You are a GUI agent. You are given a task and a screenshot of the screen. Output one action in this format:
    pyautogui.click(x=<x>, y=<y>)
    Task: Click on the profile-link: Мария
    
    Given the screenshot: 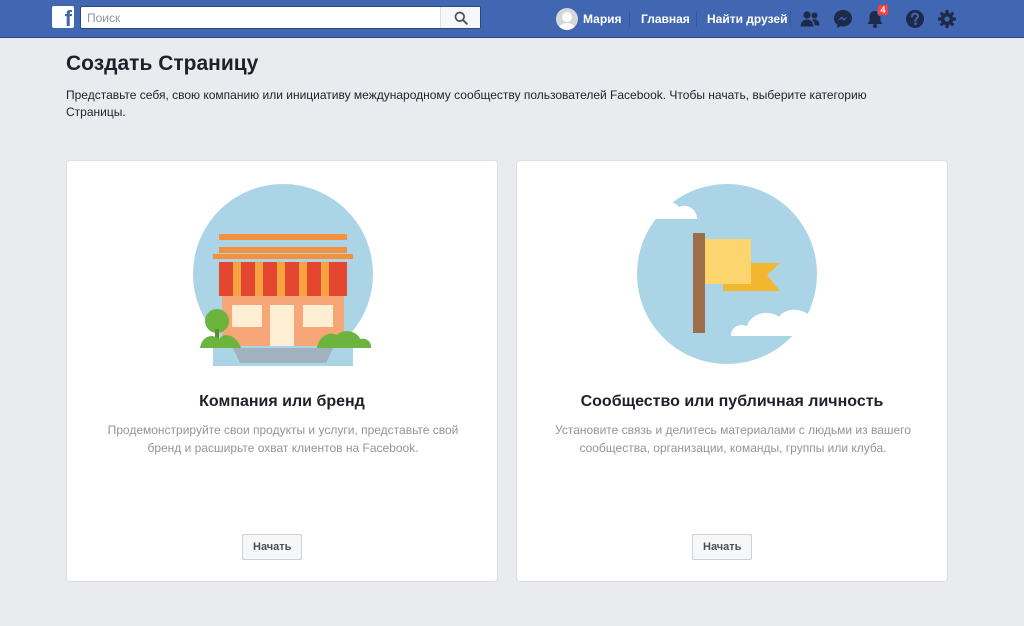 What is the action you would take?
    pyautogui.click(x=589, y=19)
    